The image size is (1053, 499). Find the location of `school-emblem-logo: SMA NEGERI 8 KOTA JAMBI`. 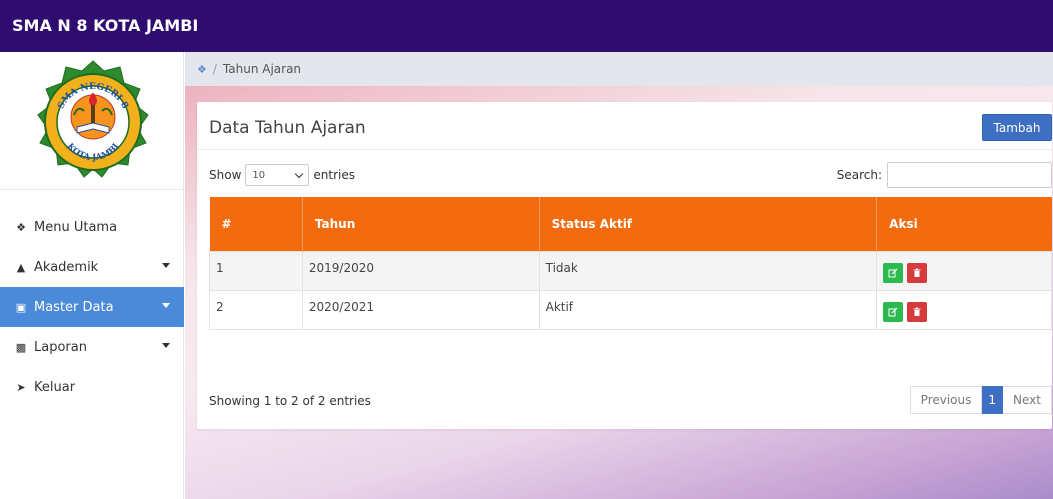

school-emblem-logo: SMA NEGERI 8 KOTA JAMBI is located at coordinates (93, 119).